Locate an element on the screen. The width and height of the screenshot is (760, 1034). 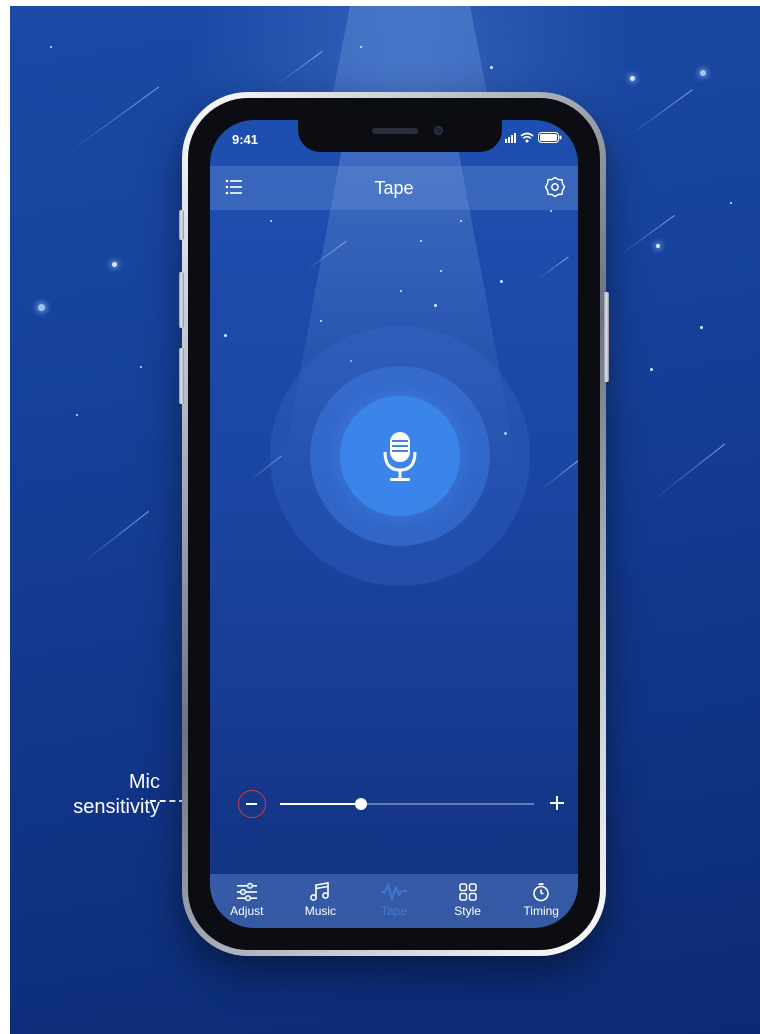
grid-icon is located at coordinates (467, 892).